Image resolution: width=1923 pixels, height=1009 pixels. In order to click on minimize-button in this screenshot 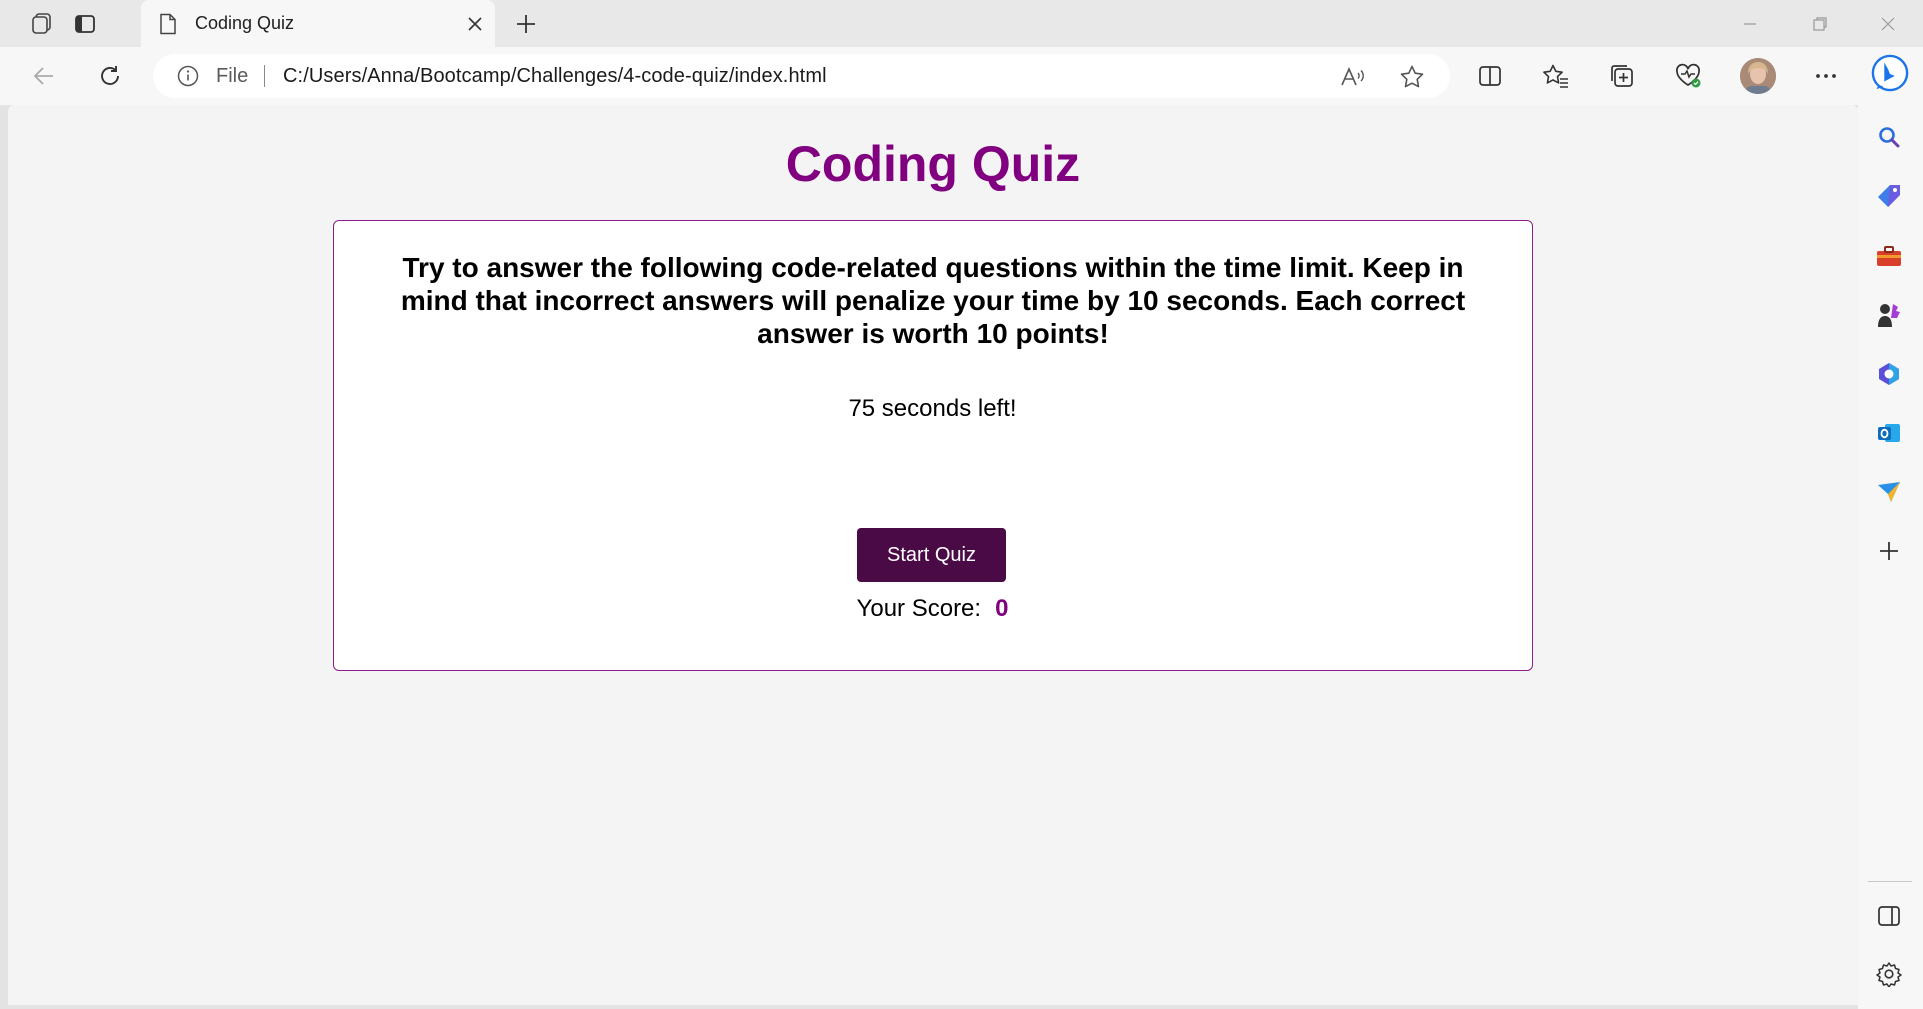, I will do `click(1750, 24)`.